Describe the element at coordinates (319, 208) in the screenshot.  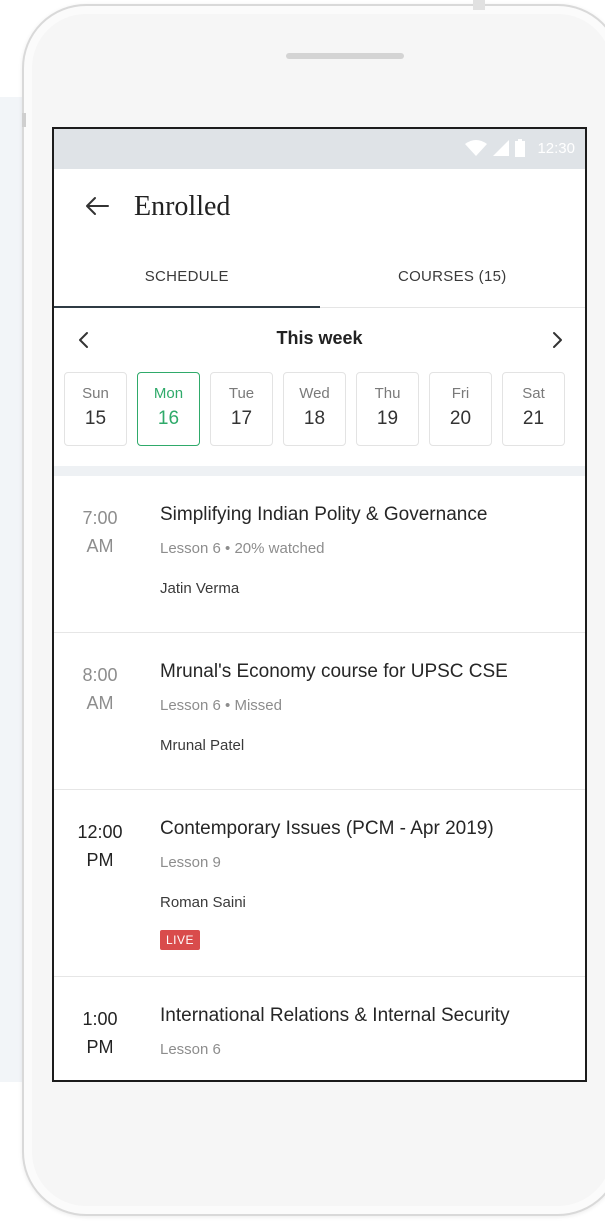
I see `app-bar: Enrolled` at that location.